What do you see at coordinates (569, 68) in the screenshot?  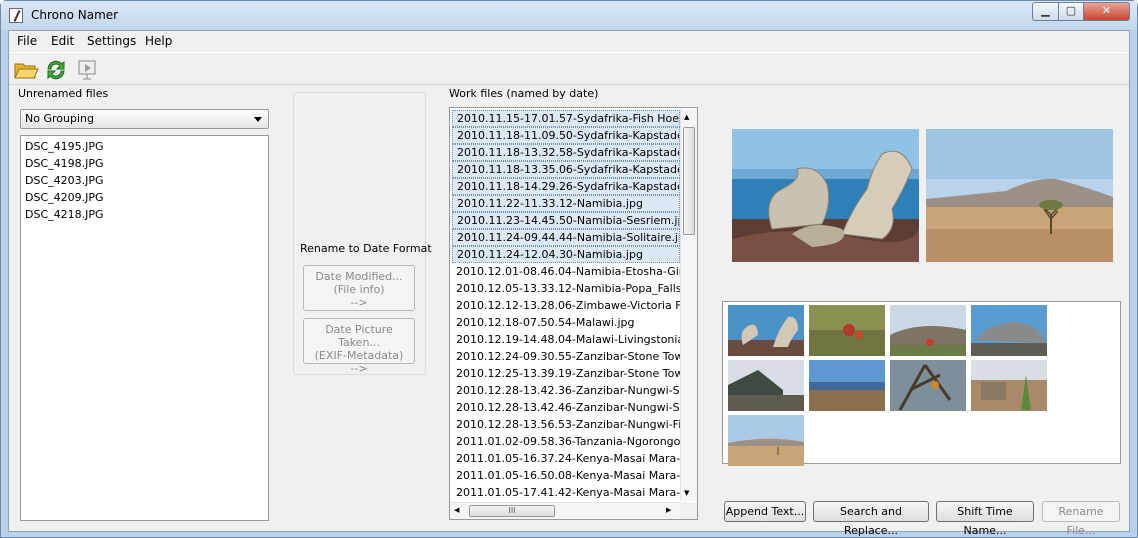 I see `toolbar` at bounding box center [569, 68].